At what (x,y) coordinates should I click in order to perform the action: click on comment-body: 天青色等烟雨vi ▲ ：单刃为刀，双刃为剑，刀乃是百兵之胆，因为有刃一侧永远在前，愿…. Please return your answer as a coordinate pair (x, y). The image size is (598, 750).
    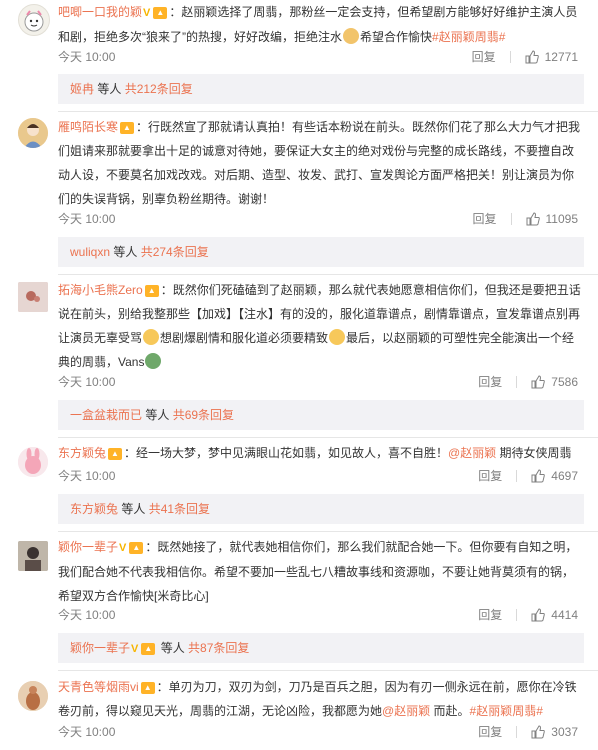
    Looking at the image, I should click on (321, 699).